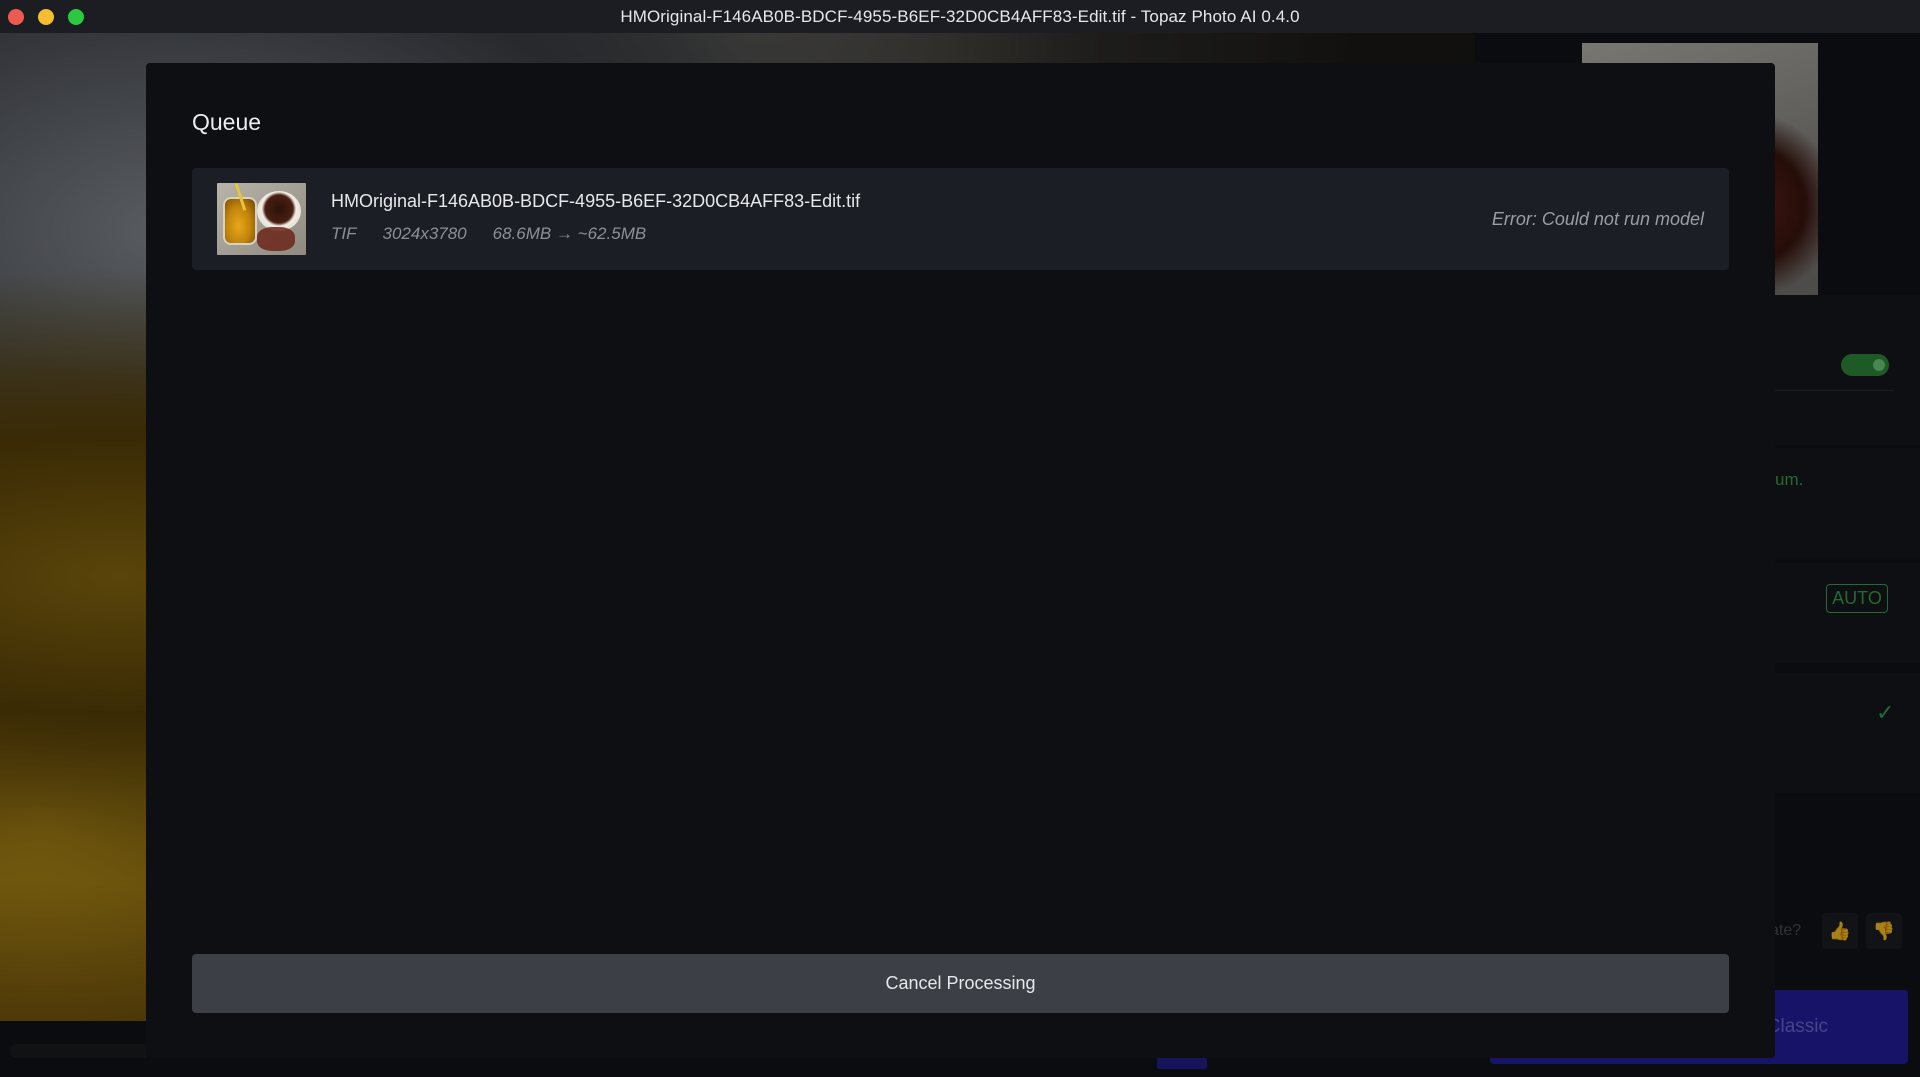 This screenshot has height=1077, width=1920. I want to click on file-dimensions: 3024x3780, so click(424, 233).